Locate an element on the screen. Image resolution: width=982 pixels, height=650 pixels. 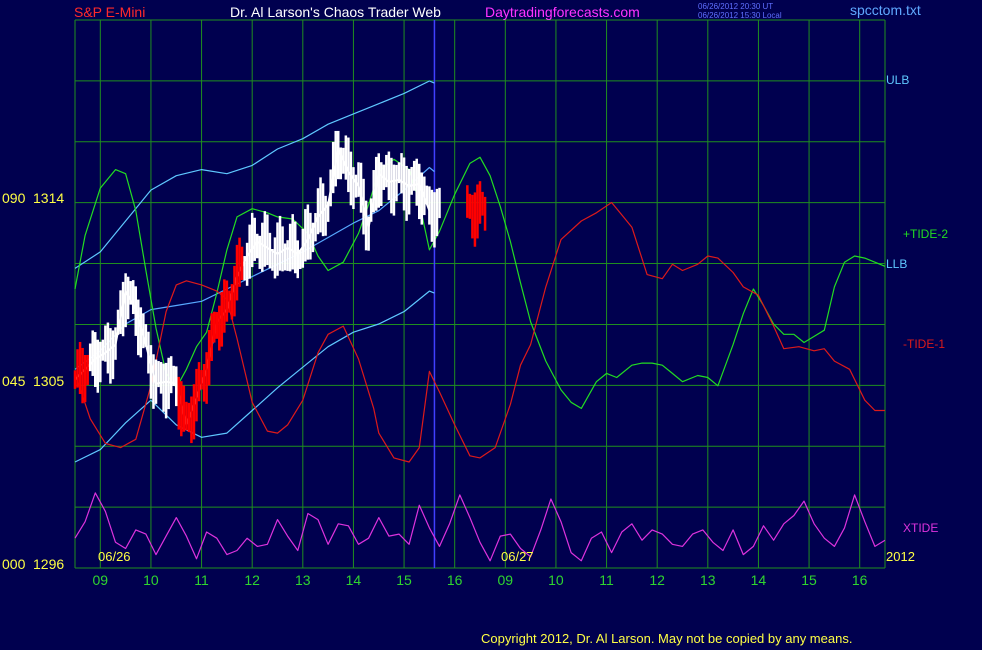
date-label-1: 06/26 is located at coordinates (114, 556).